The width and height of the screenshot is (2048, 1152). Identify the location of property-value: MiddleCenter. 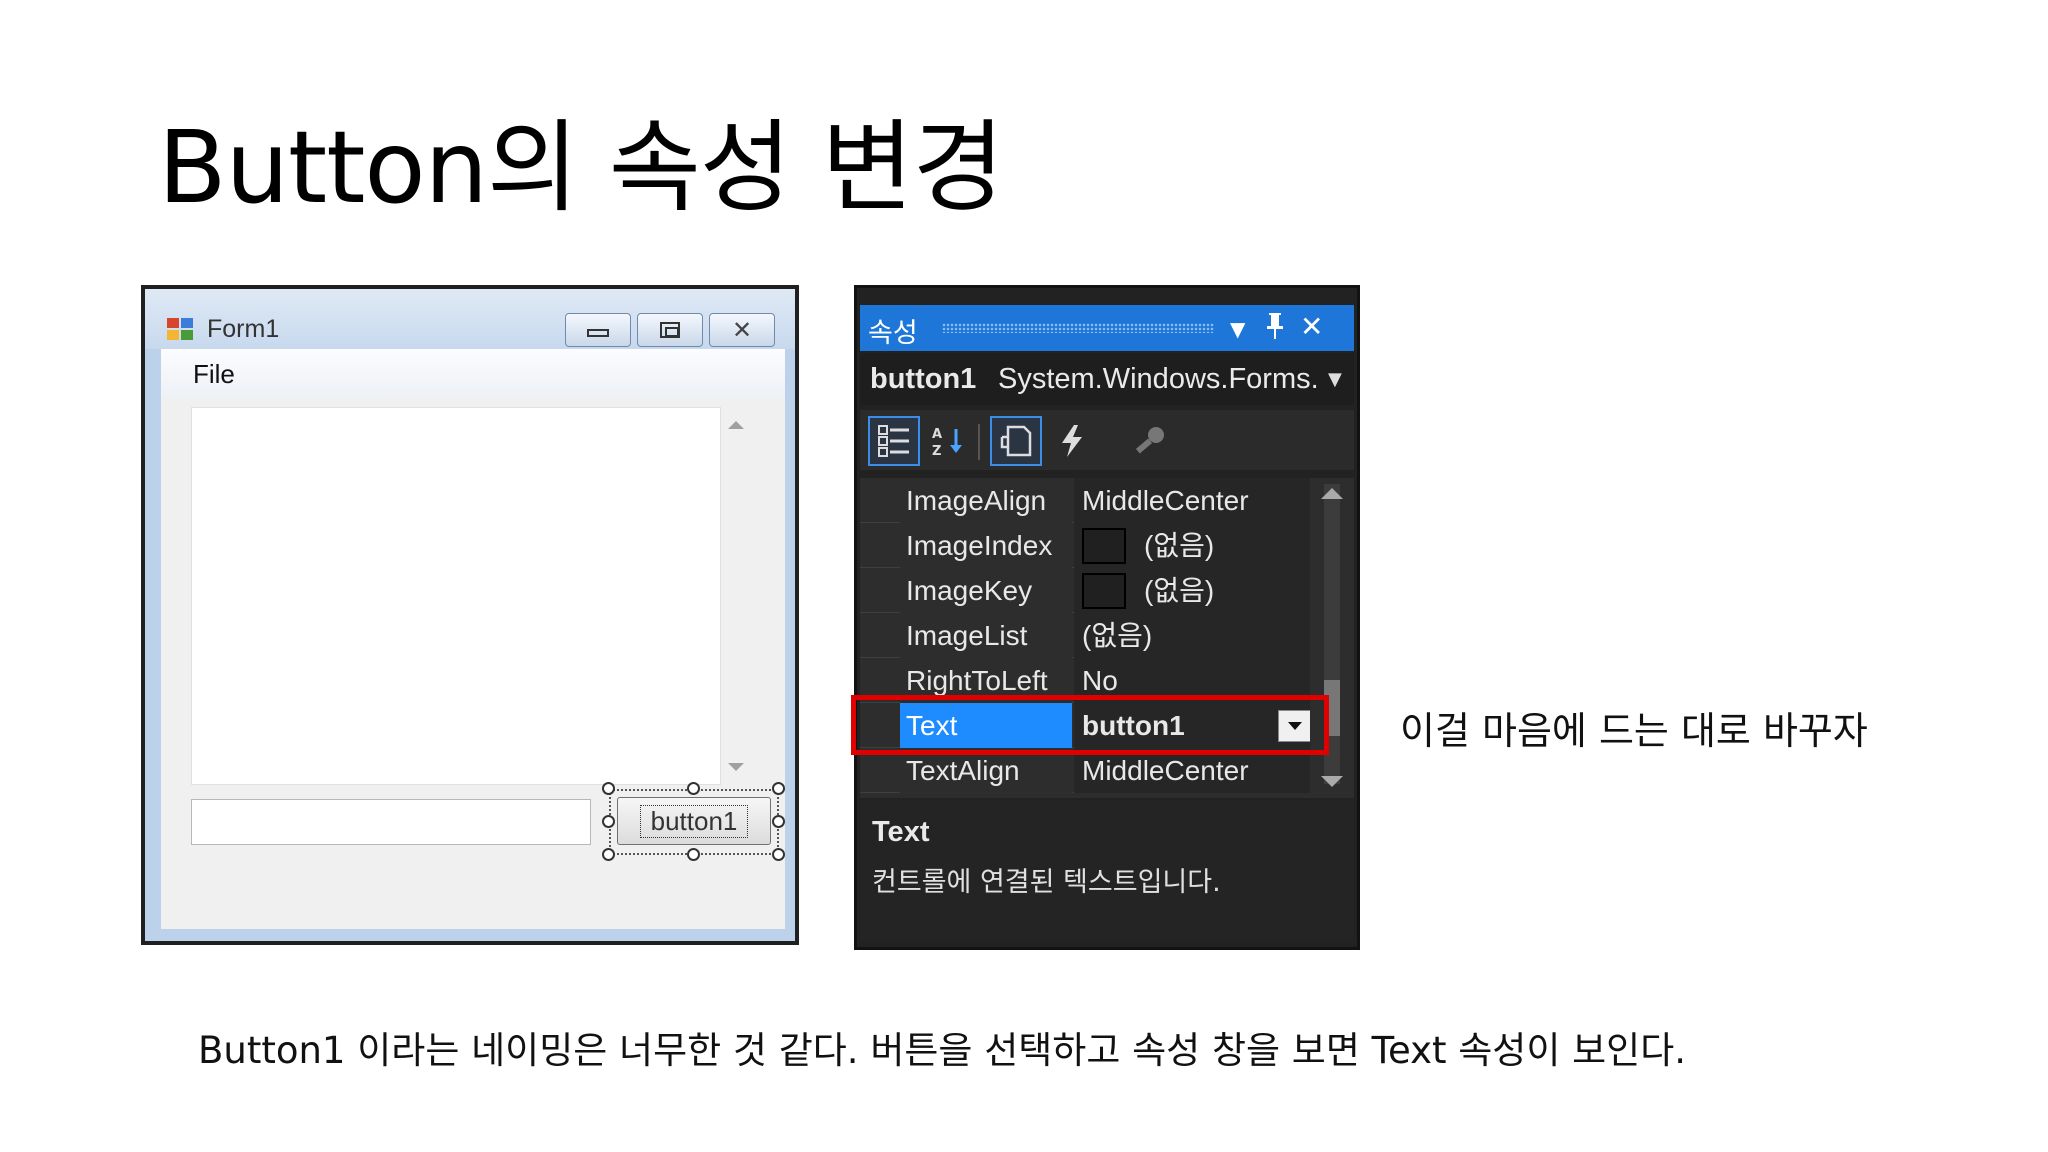
(1192, 500).